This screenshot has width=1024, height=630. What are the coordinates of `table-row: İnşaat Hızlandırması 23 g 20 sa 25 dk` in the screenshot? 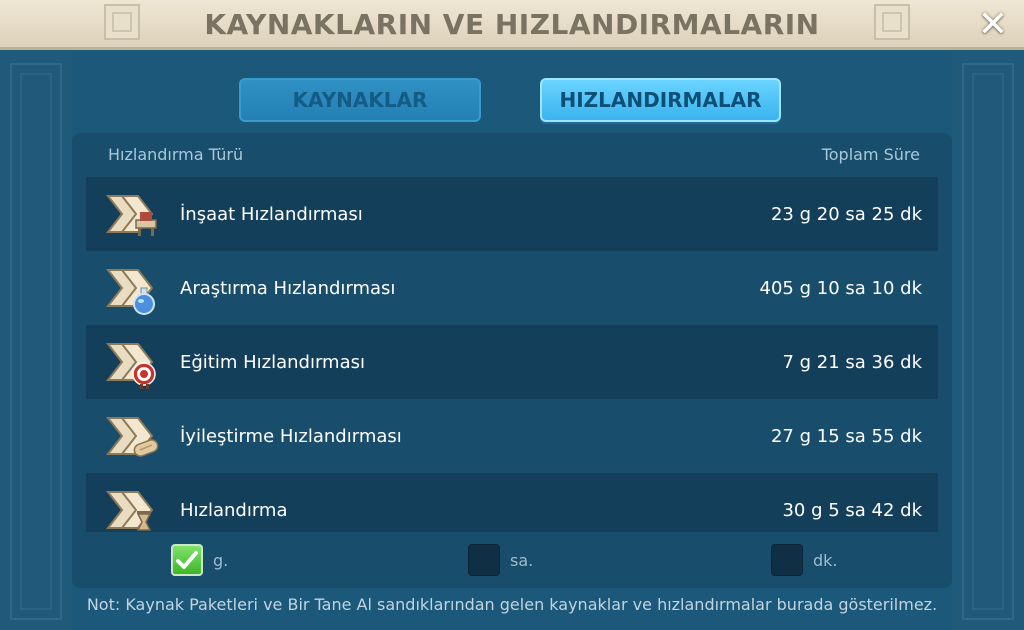 It's located at (512, 214).